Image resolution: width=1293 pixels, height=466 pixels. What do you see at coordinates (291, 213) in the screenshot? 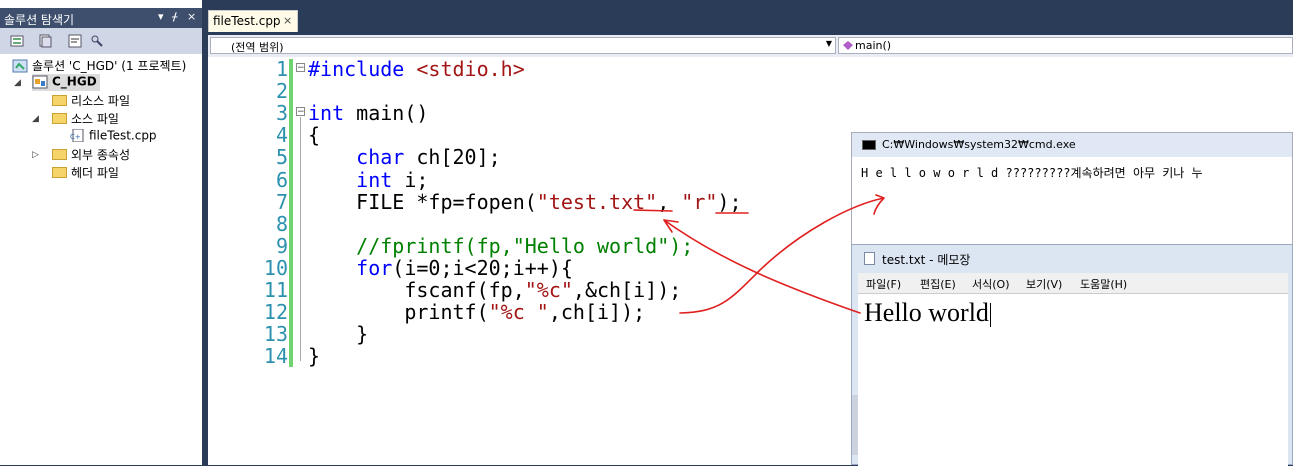
I see `changed-lines-indicator` at bounding box center [291, 213].